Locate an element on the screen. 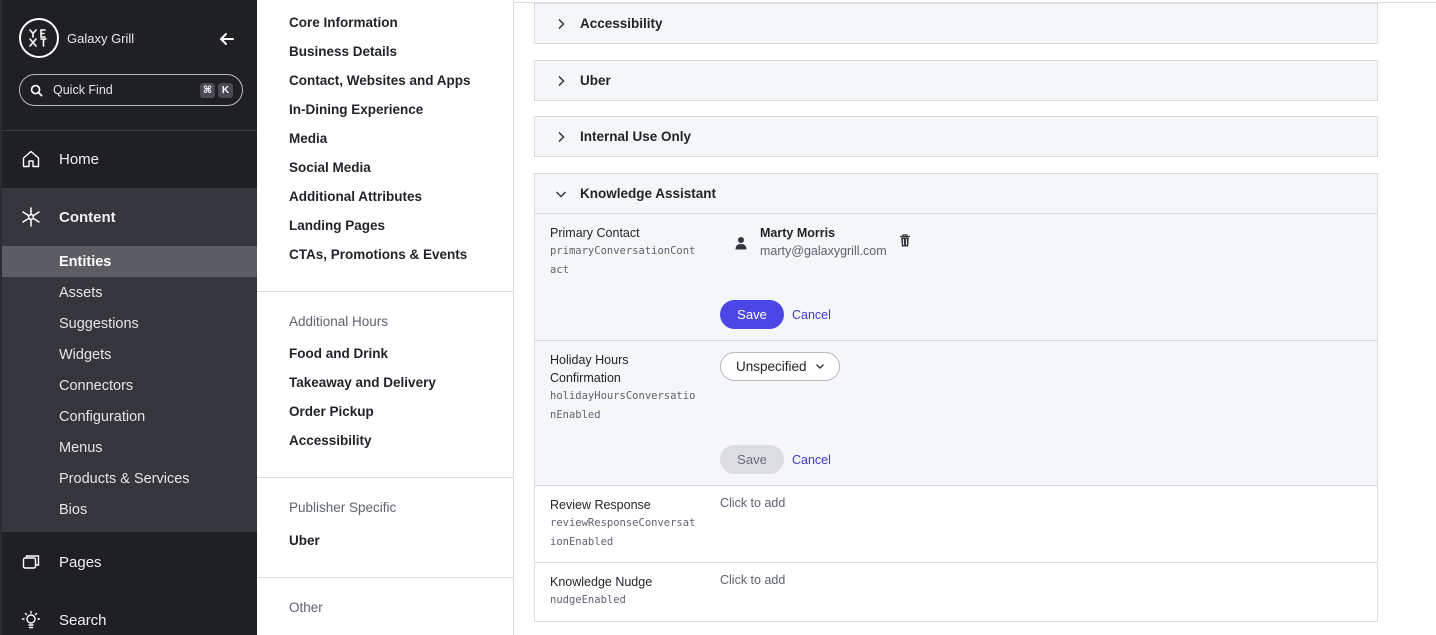 The width and height of the screenshot is (1436, 635). collapse-sidebar-button is located at coordinates (227, 39).